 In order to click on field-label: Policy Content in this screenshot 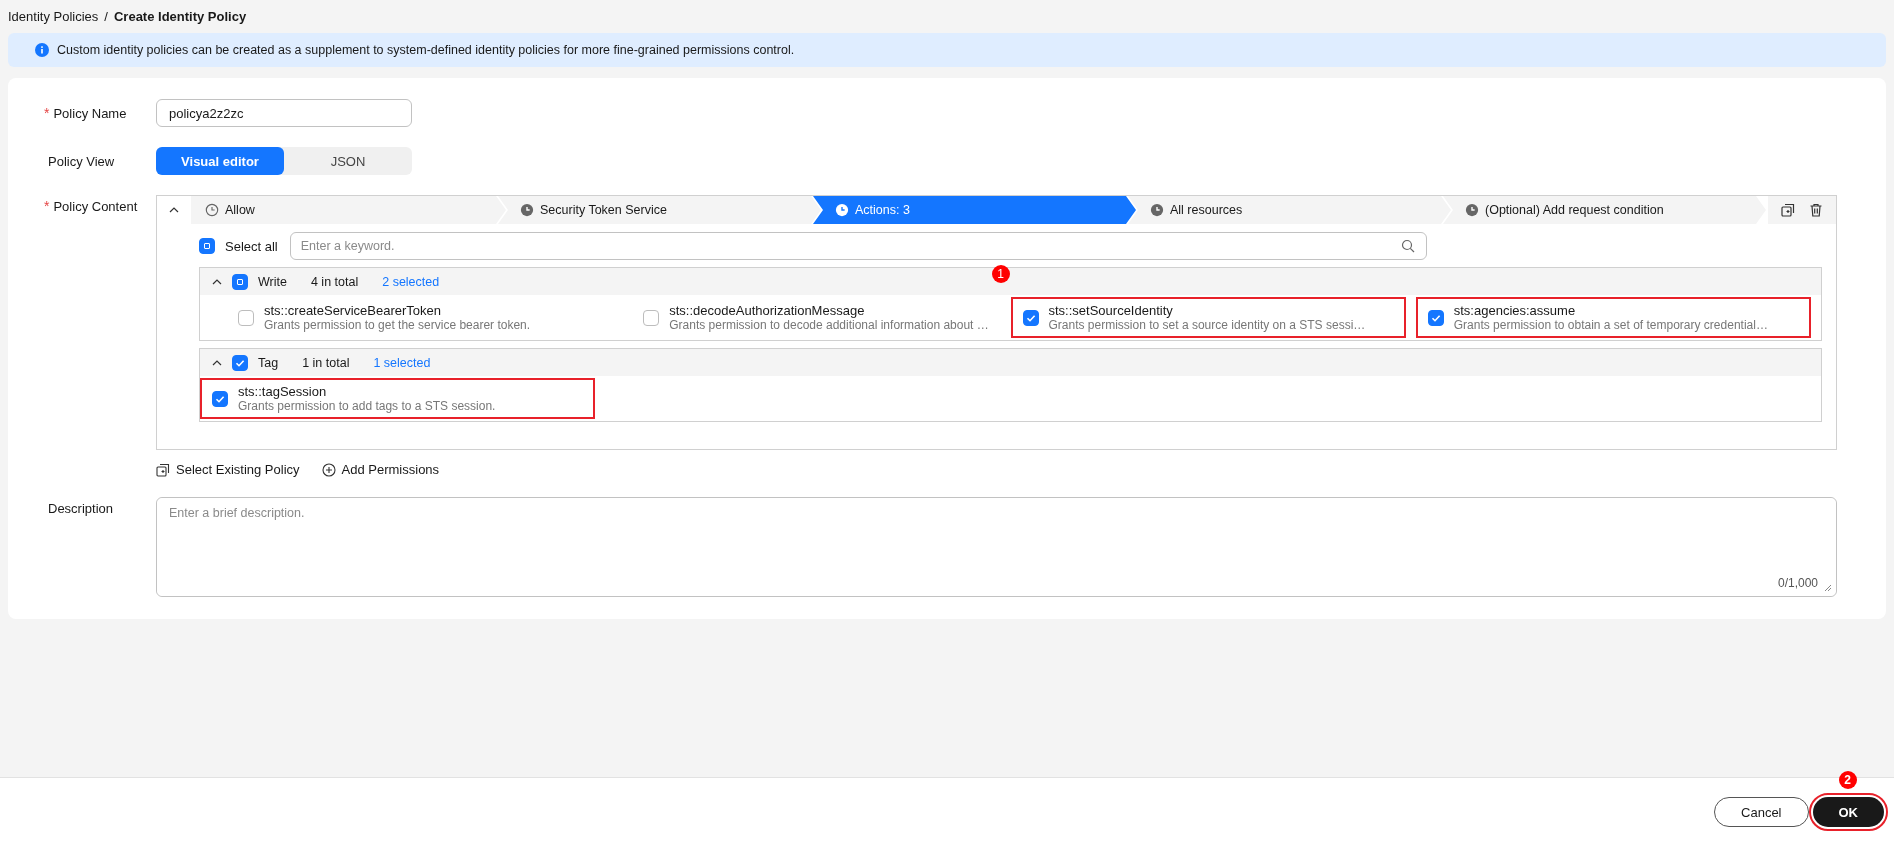, I will do `click(95, 206)`.